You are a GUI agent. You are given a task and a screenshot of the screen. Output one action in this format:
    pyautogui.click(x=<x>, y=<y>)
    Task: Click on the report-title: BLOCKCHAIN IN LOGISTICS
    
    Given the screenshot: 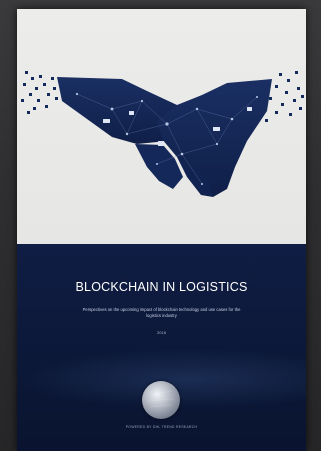 What is the action you would take?
    pyautogui.click(x=161, y=287)
    